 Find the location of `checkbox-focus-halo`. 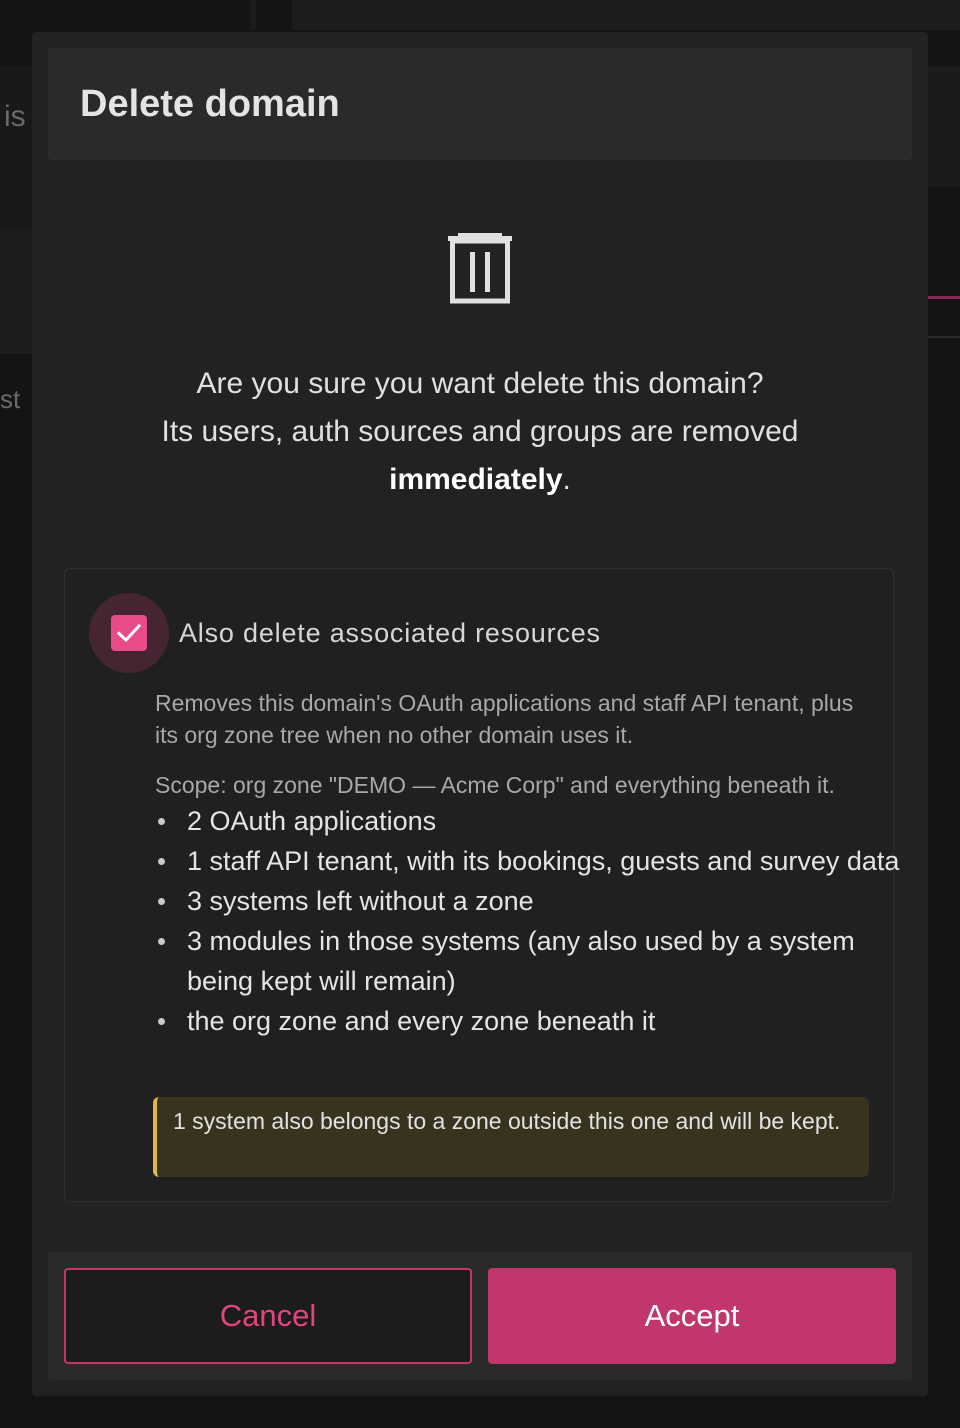

checkbox-focus-halo is located at coordinates (129, 633).